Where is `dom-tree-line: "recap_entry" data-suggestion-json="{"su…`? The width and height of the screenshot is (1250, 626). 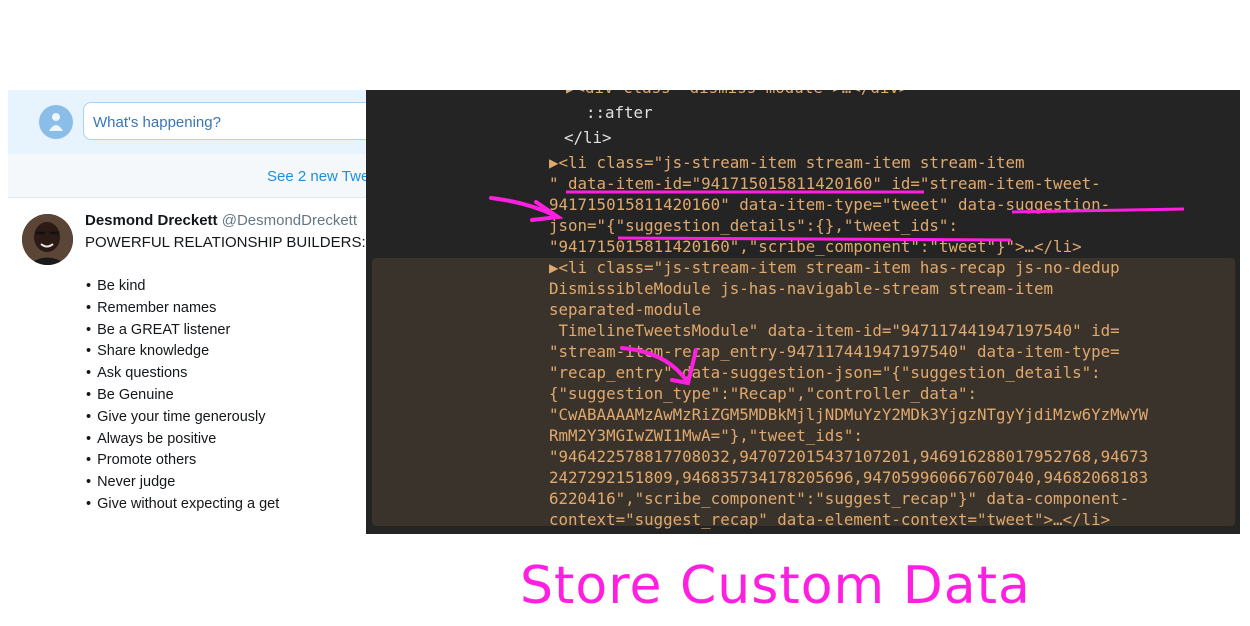
dom-tree-line: "recap_entry" data-suggestion-json="{"su… is located at coordinates (825, 373).